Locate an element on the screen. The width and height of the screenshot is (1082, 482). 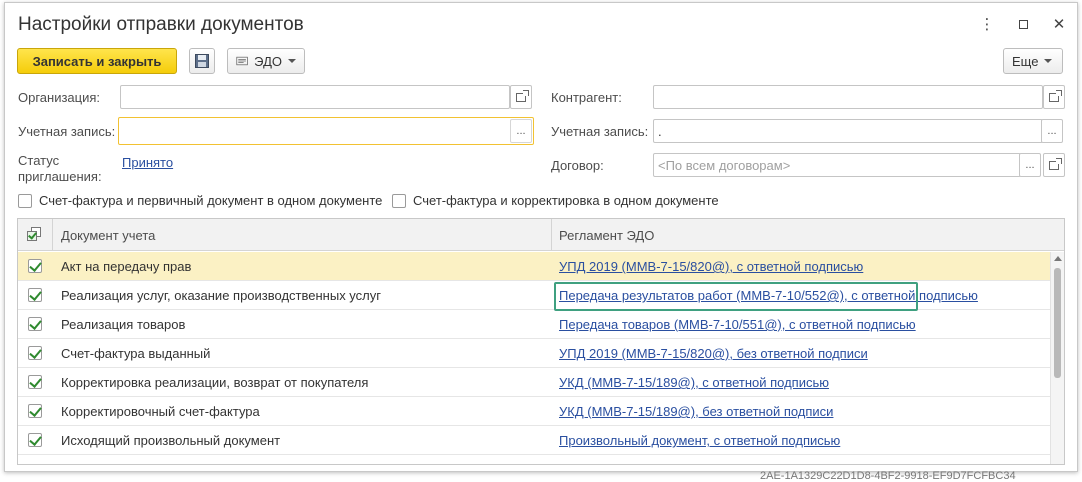
account-label: Учетная запись: is located at coordinates (67, 131).